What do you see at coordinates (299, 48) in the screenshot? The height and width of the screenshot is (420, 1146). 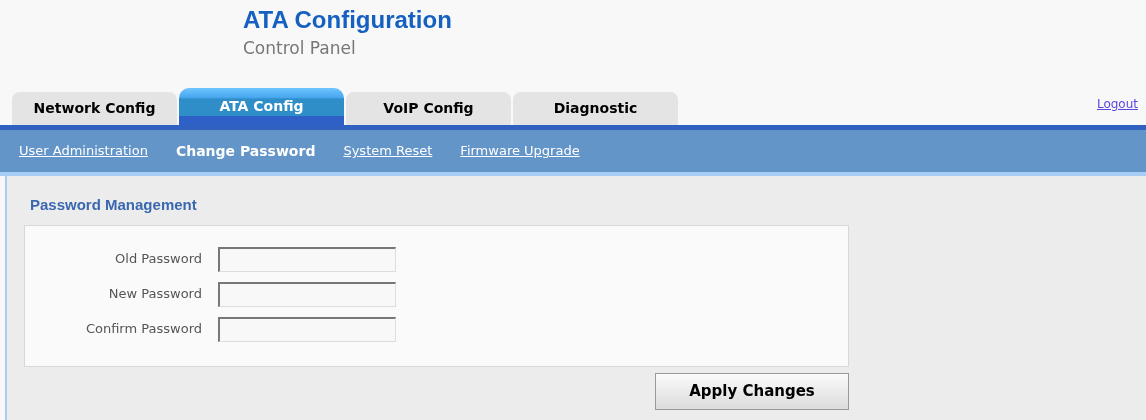 I see `page-subtitle: Control Panel` at bounding box center [299, 48].